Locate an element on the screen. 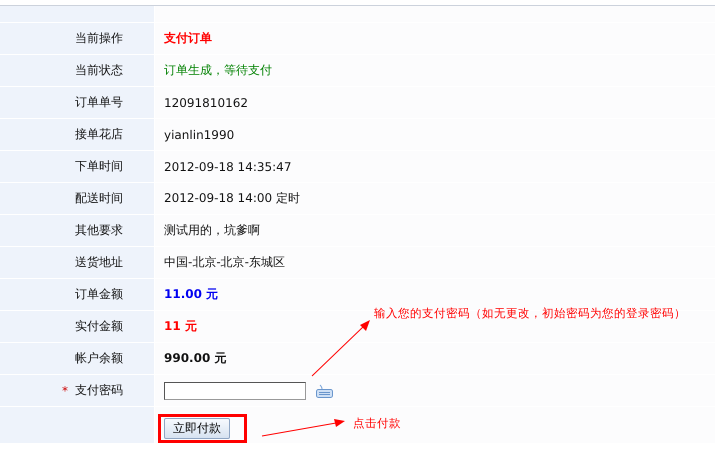  field-label: 其他要求 is located at coordinates (99, 230).